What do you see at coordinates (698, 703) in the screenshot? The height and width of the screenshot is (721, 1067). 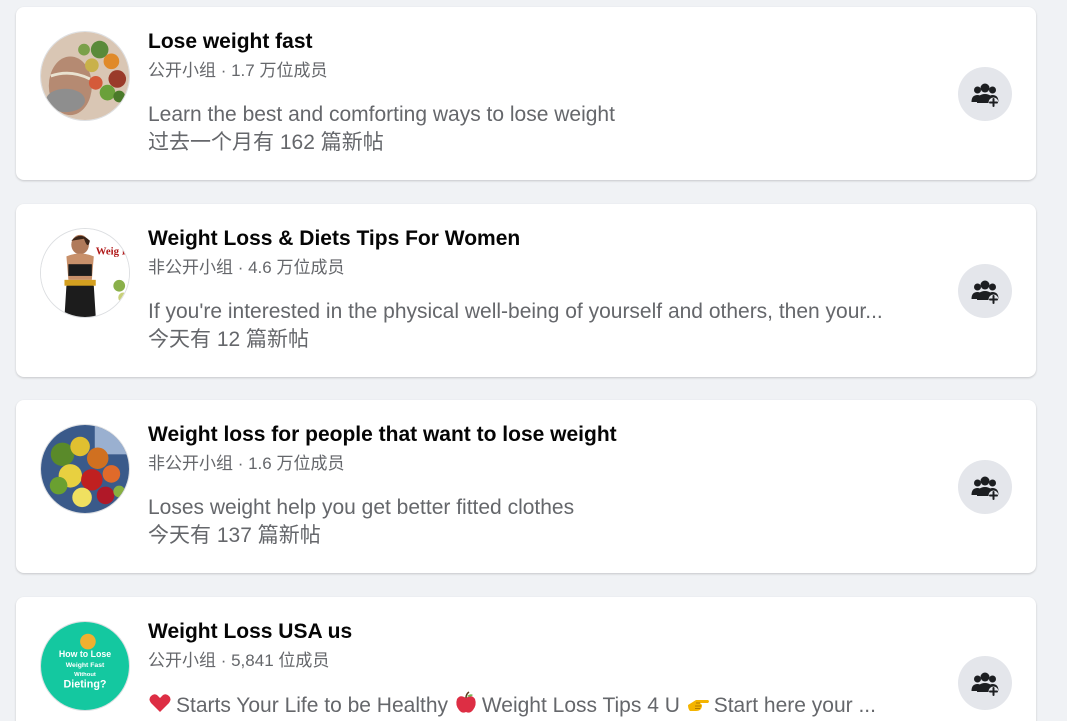 I see `pointing-hand-icon` at bounding box center [698, 703].